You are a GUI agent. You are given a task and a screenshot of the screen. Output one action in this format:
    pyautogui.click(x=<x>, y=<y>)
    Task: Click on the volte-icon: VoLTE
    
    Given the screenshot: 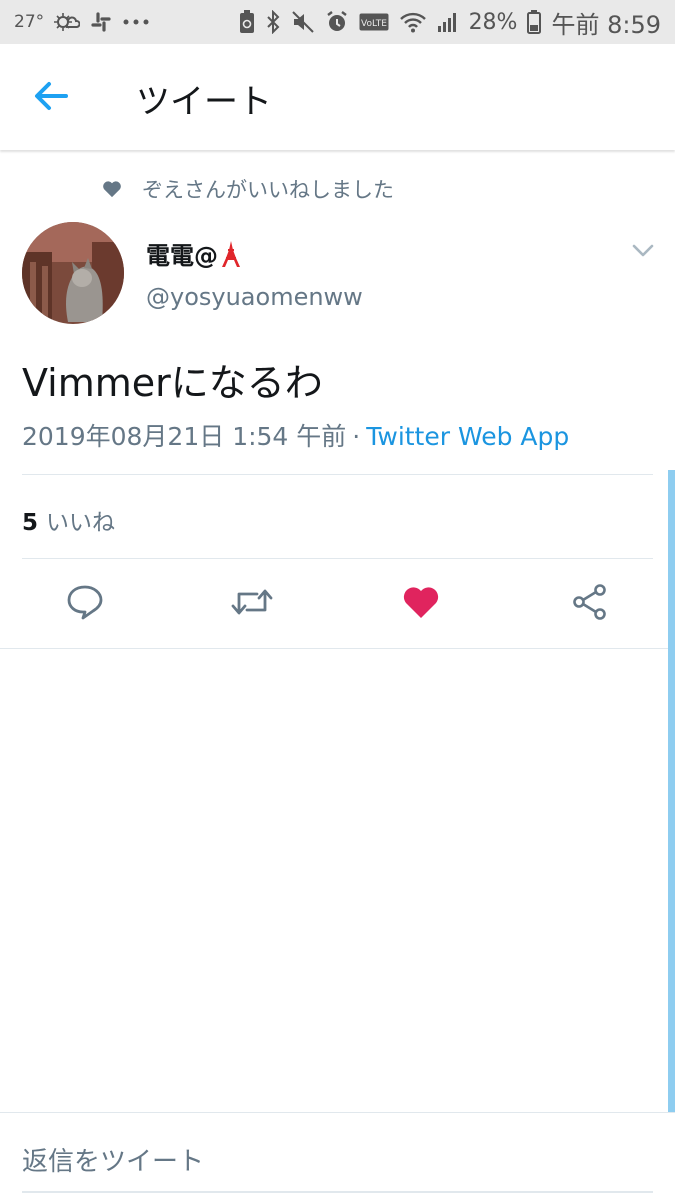 What is the action you would take?
    pyautogui.click(x=374, y=22)
    